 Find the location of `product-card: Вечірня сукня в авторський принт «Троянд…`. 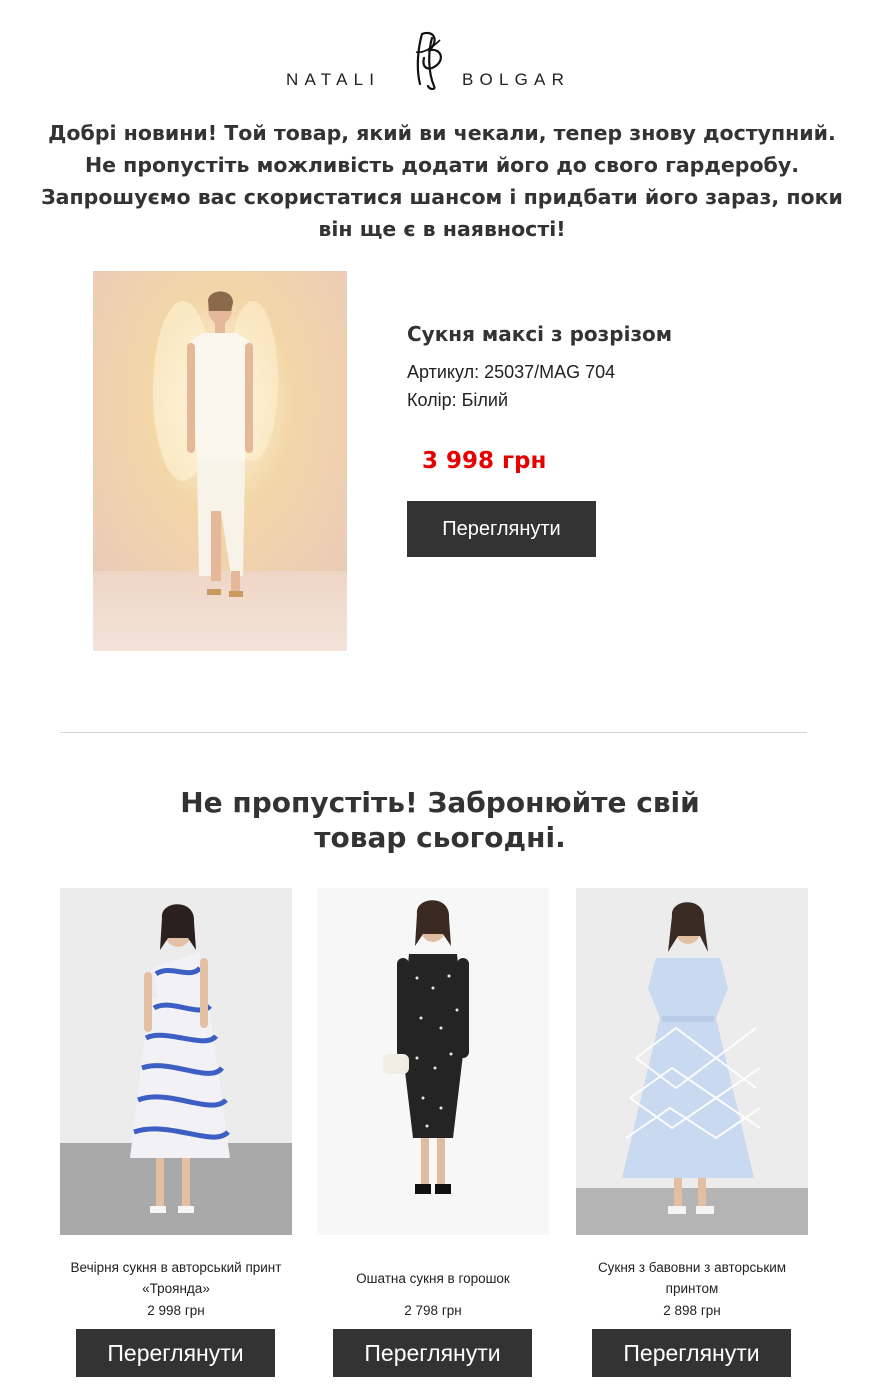

product-card: Вечірня сукня в авторський принт «Троянд… is located at coordinates (176, 1132).